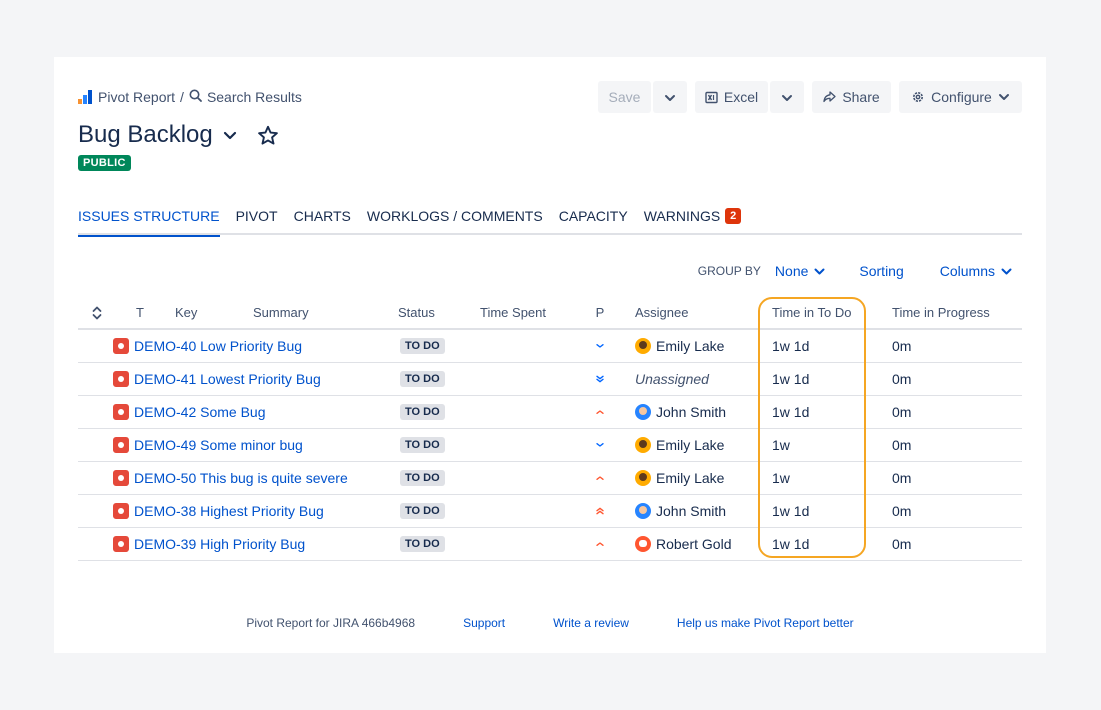 Image resolution: width=1101 pixels, height=710 pixels. I want to click on footer-review-link: Write a review, so click(591, 623).